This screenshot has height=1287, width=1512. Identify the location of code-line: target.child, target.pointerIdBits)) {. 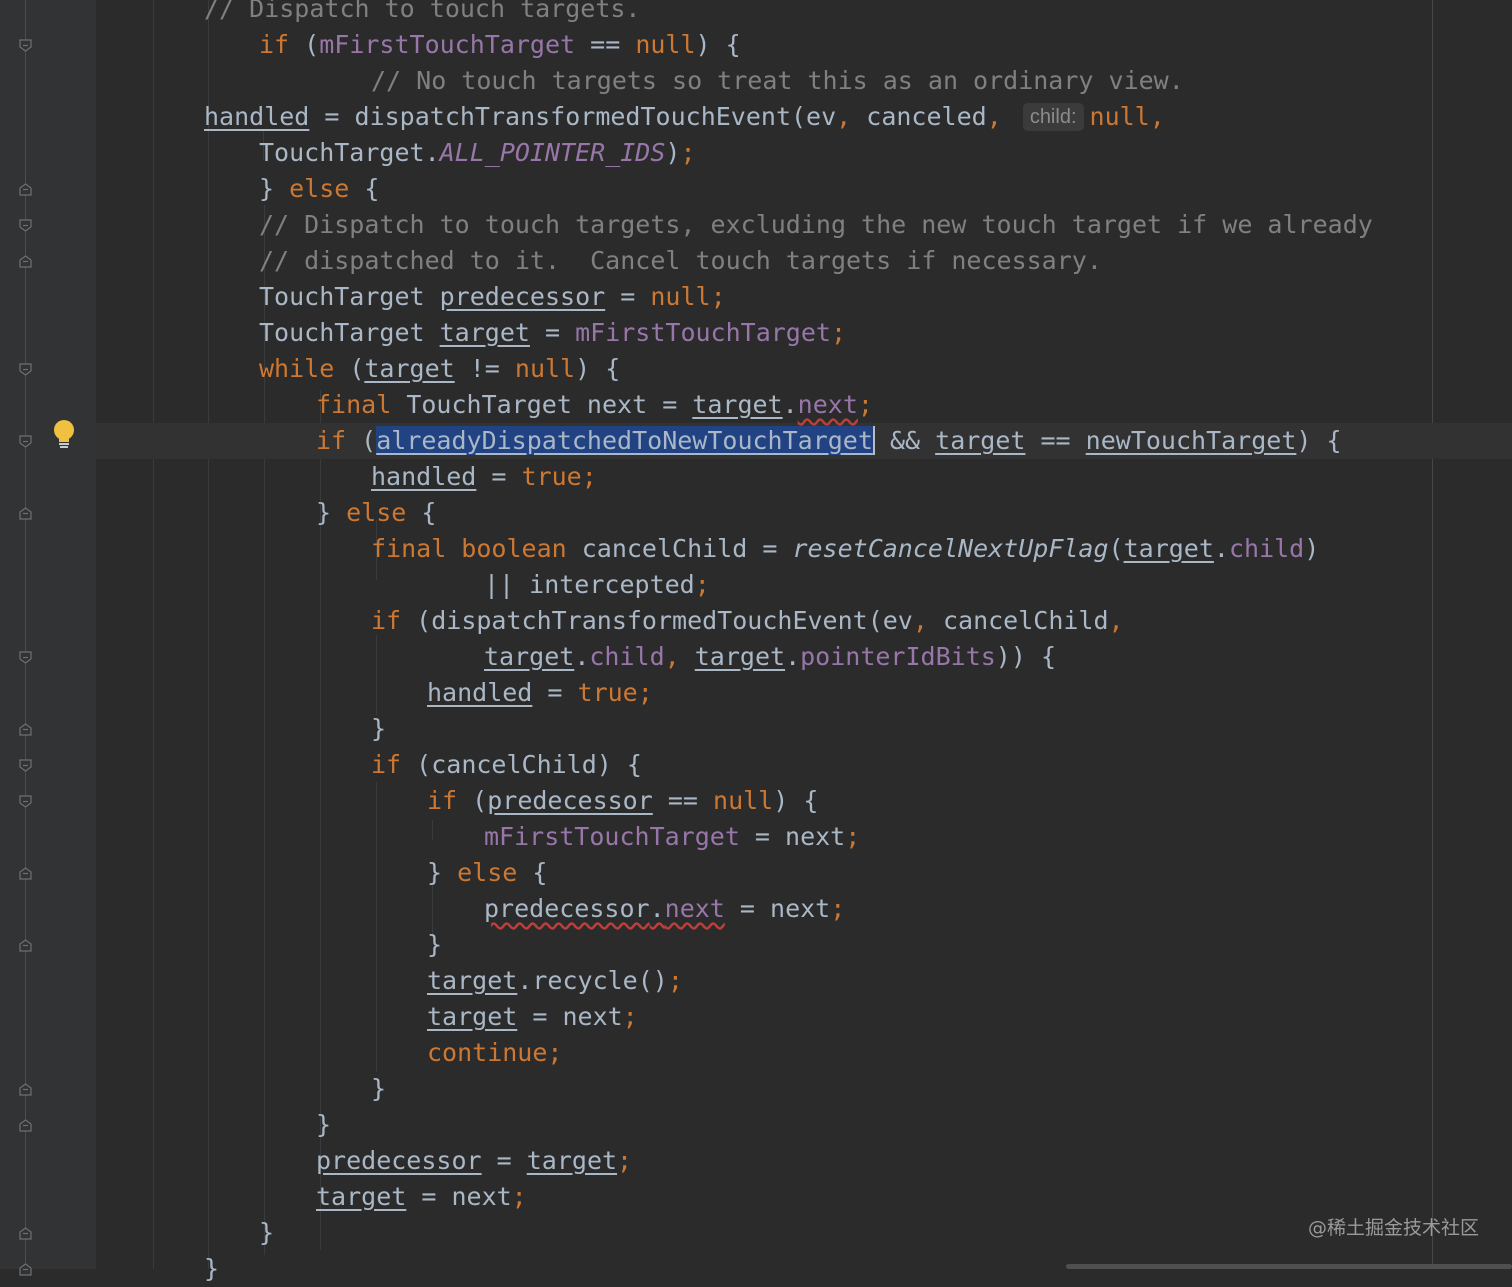
(528, 657).